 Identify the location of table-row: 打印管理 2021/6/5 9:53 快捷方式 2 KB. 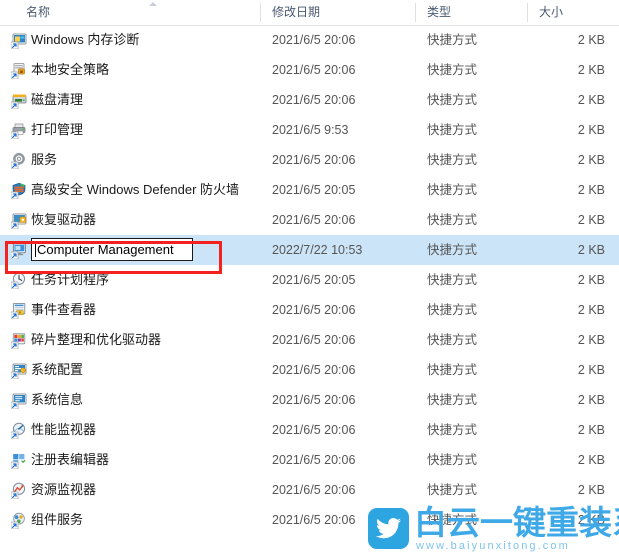
(309, 130).